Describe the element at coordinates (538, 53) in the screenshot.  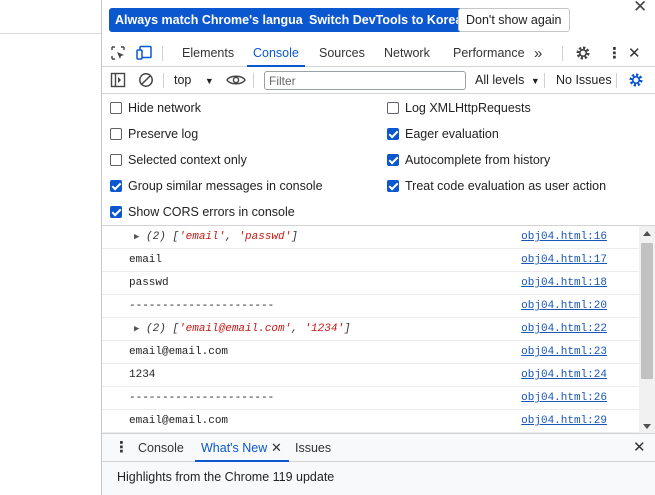
I see `chevron-double-right-icon: »` at that location.